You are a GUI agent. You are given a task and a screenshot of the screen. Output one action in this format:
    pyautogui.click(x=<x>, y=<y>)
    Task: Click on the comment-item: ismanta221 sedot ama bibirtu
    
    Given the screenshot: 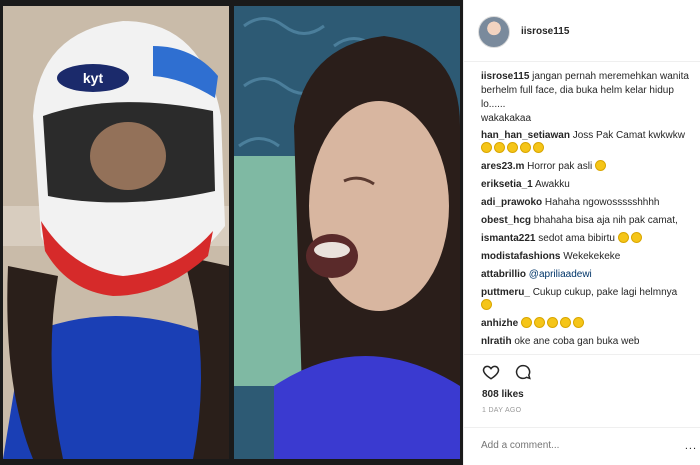 What is the action you would take?
    pyautogui.click(x=589, y=238)
    